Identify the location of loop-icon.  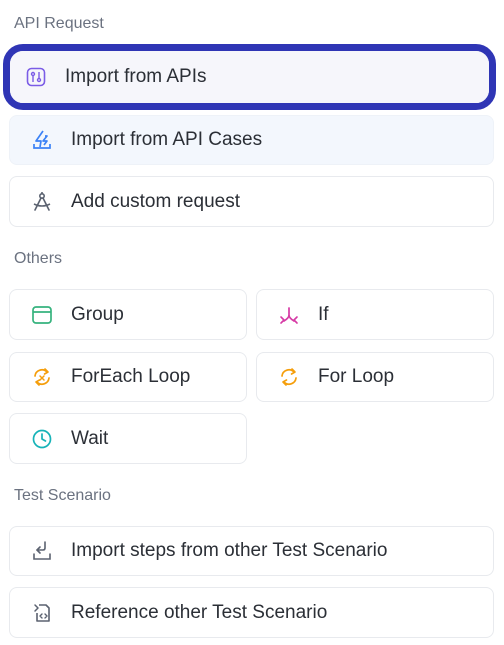
(289, 377).